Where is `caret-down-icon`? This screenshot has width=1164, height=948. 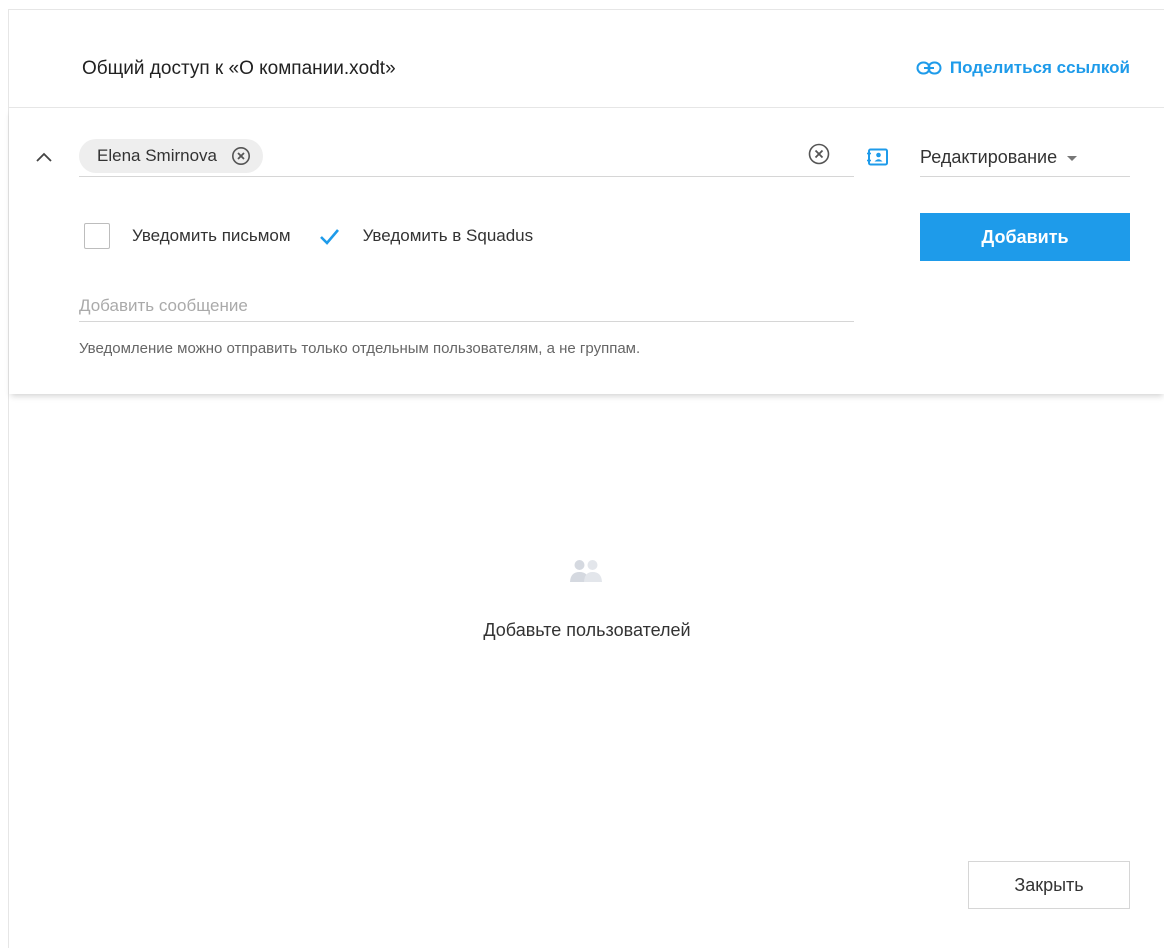
caret-down-icon is located at coordinates (1072, 158).